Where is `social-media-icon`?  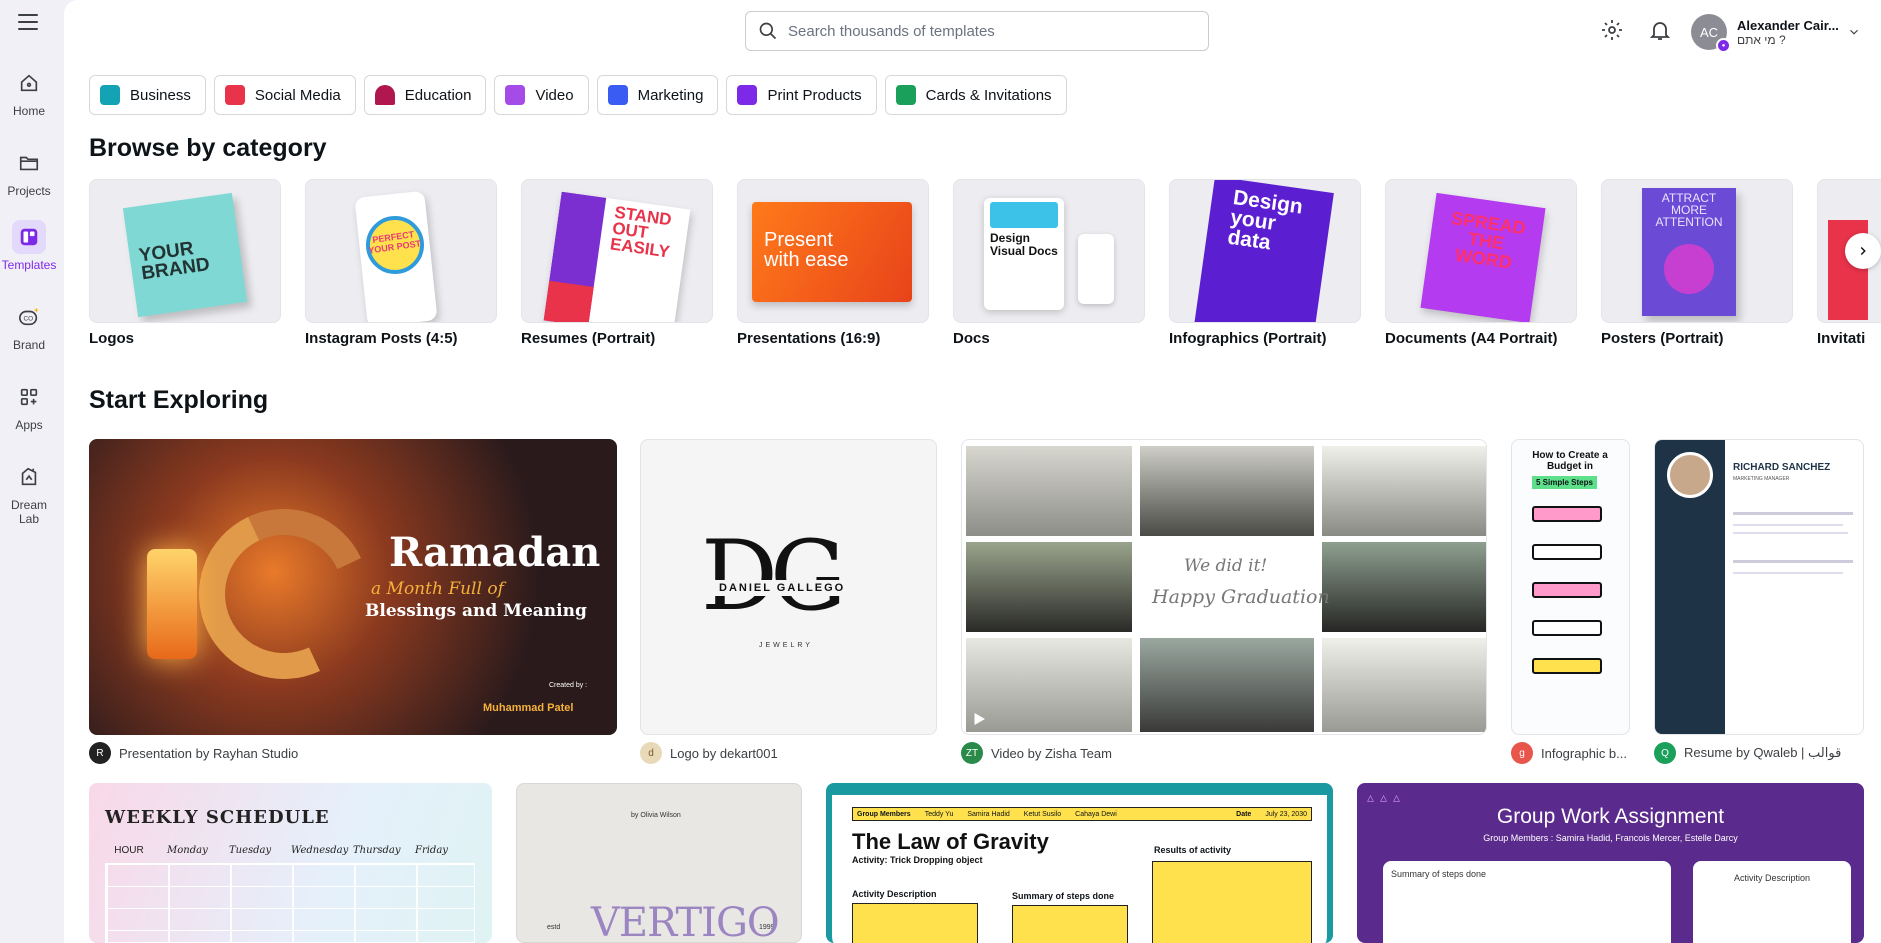 social-media-icon is located at coordinates (234, 95).